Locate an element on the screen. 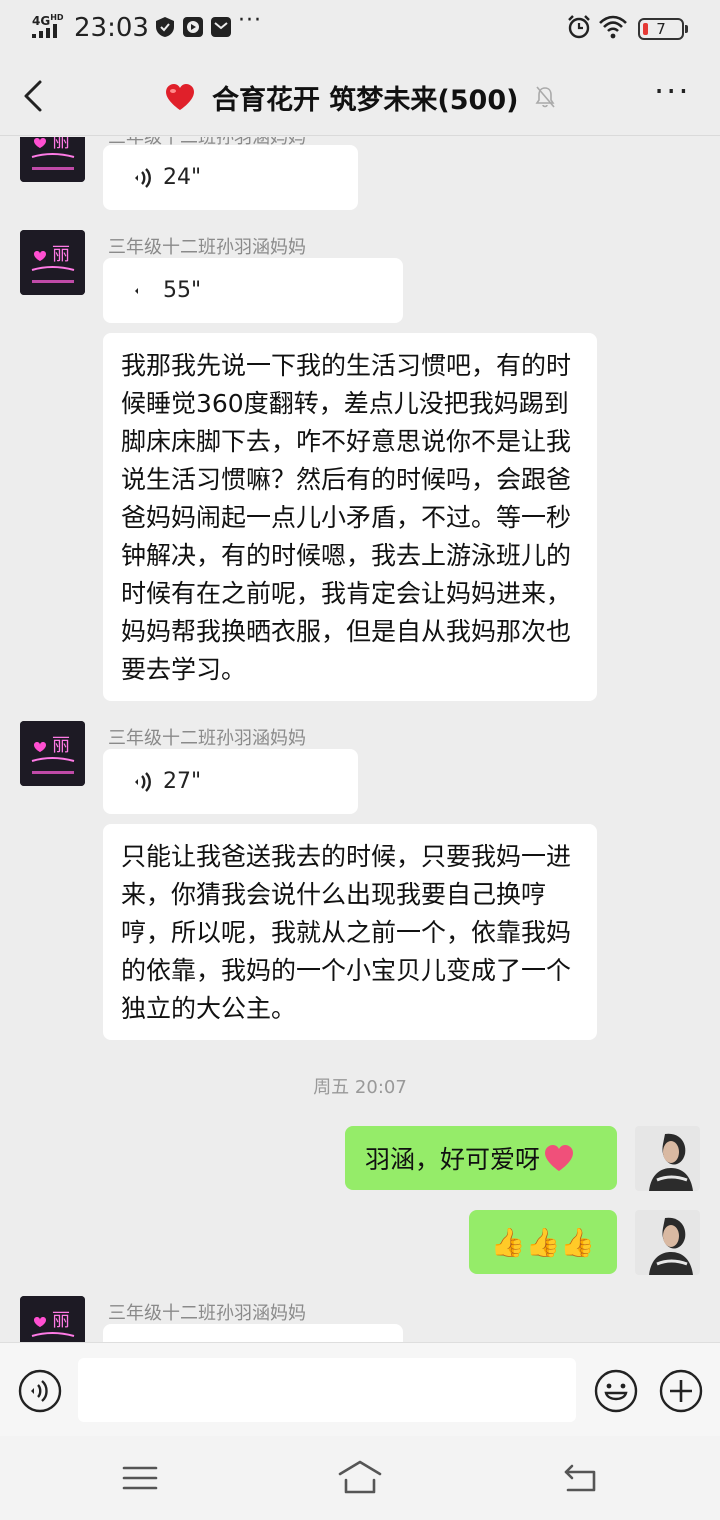 This screenshot has width=720, height=1520. chat-header: 合育花开 筑梦未来(500) ··· is located at coordinates (360, 97).